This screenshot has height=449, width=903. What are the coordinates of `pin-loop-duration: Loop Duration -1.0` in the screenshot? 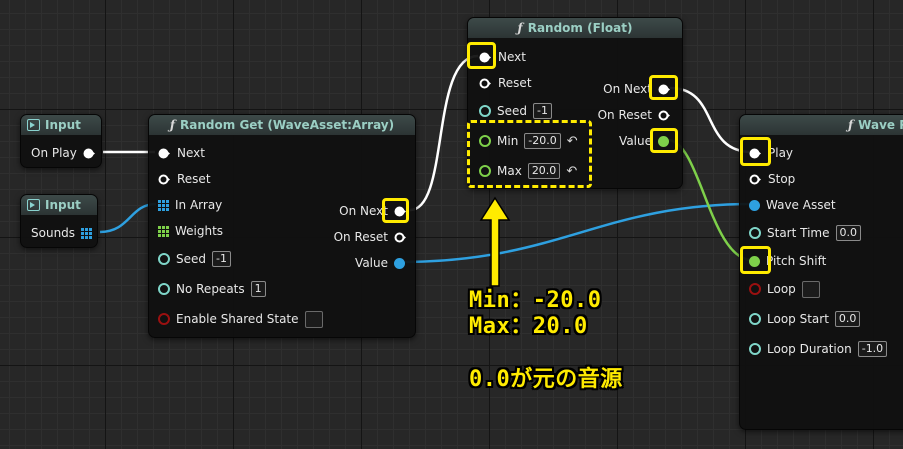 It's located at (818, 349).